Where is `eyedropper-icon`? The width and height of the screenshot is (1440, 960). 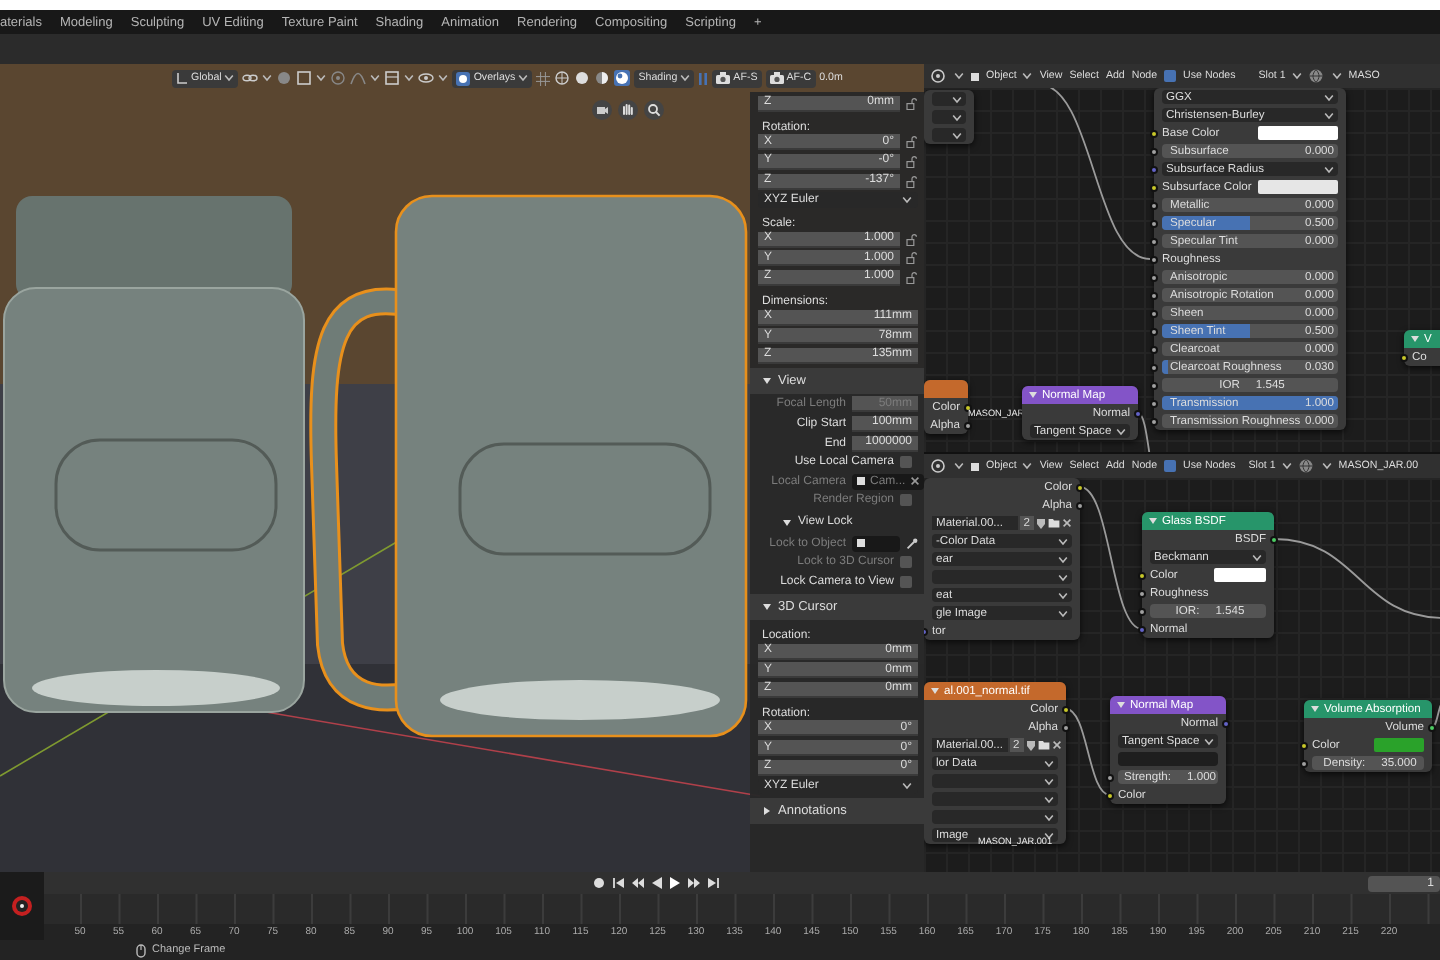 eyedropper-icon is located at coordinates (912, 543).